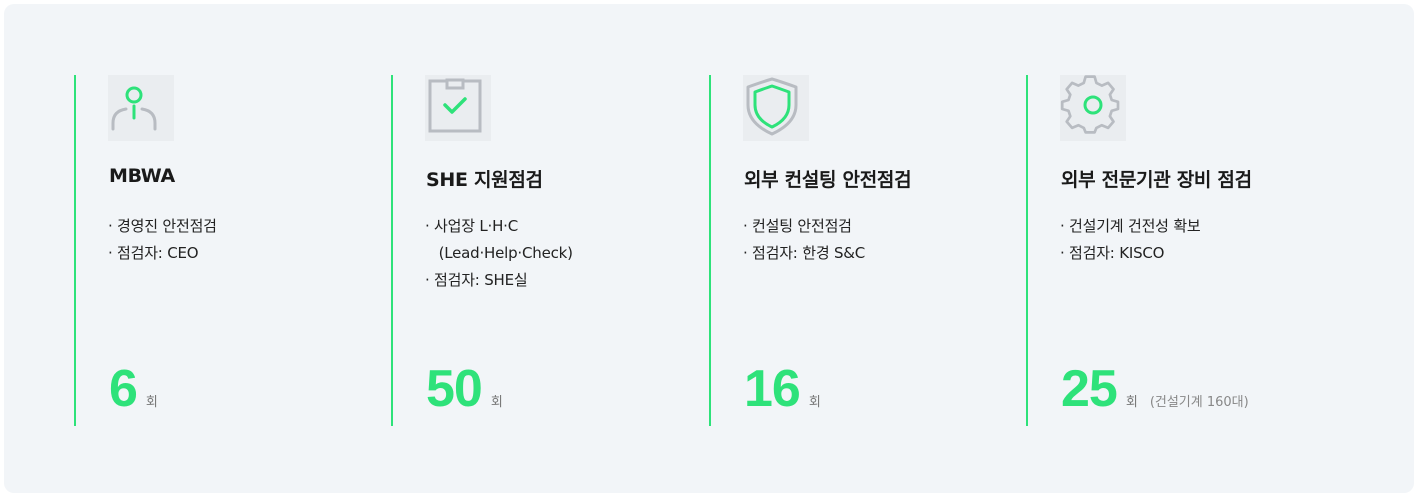  What do you see at coordinates (1155, 389) in the screenshot?
I see `stat-count: 25 회 (건설기계 160대)` at bounding box center [1155, 389].